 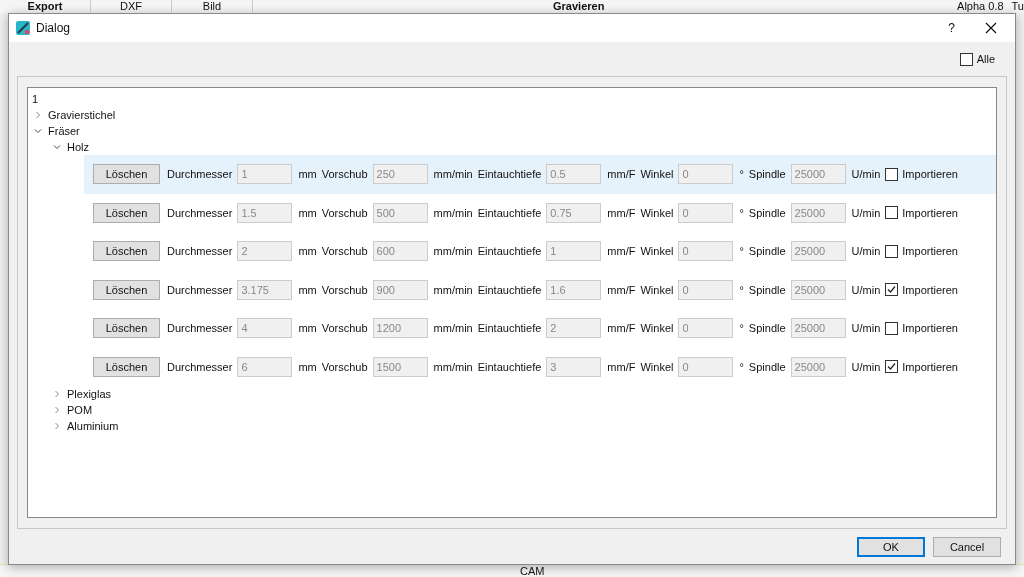 What do you see at coordinates (1017, 6) in the screenshot?
I see `app-tab: Tu` at bounding box center [1017, 6].